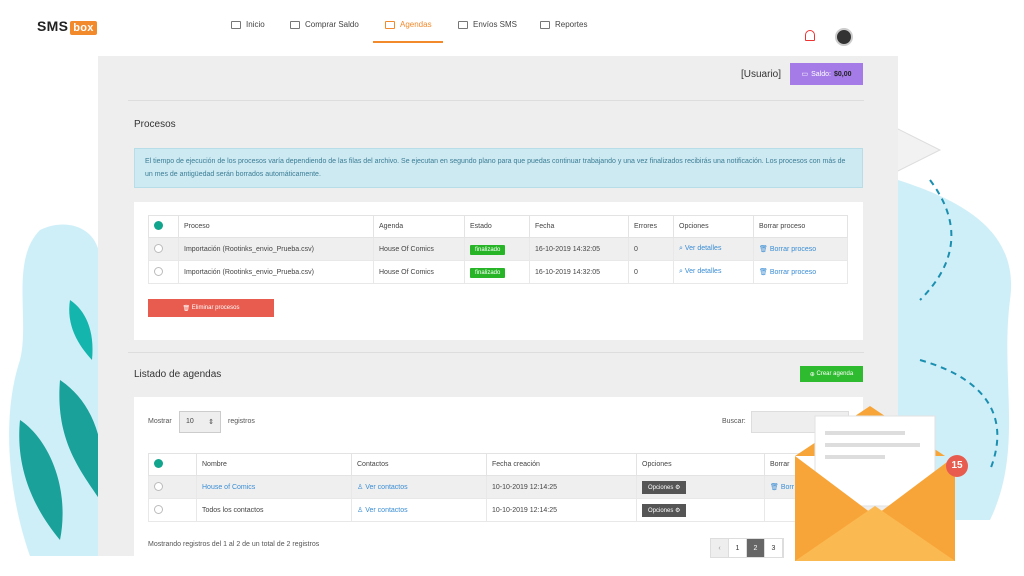  What do you see at coordinates (959, 325) in the screenshot?
I see `dashed-line` at bounding box center [959, 325].